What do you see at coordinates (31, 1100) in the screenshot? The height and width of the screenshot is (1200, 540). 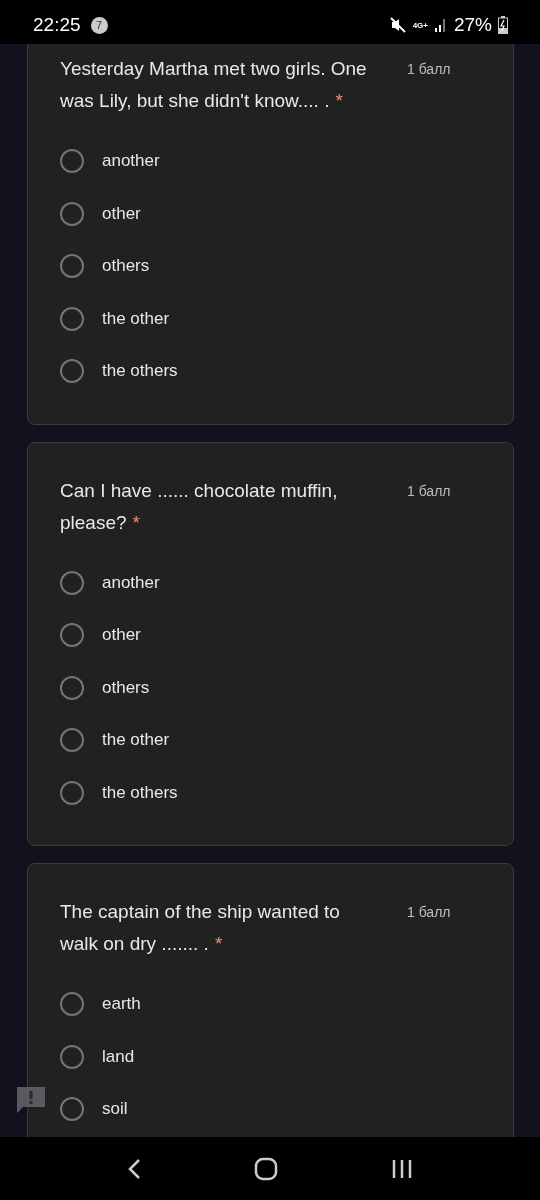 I see `feedback-icon` at bounding box center [31, 1100].